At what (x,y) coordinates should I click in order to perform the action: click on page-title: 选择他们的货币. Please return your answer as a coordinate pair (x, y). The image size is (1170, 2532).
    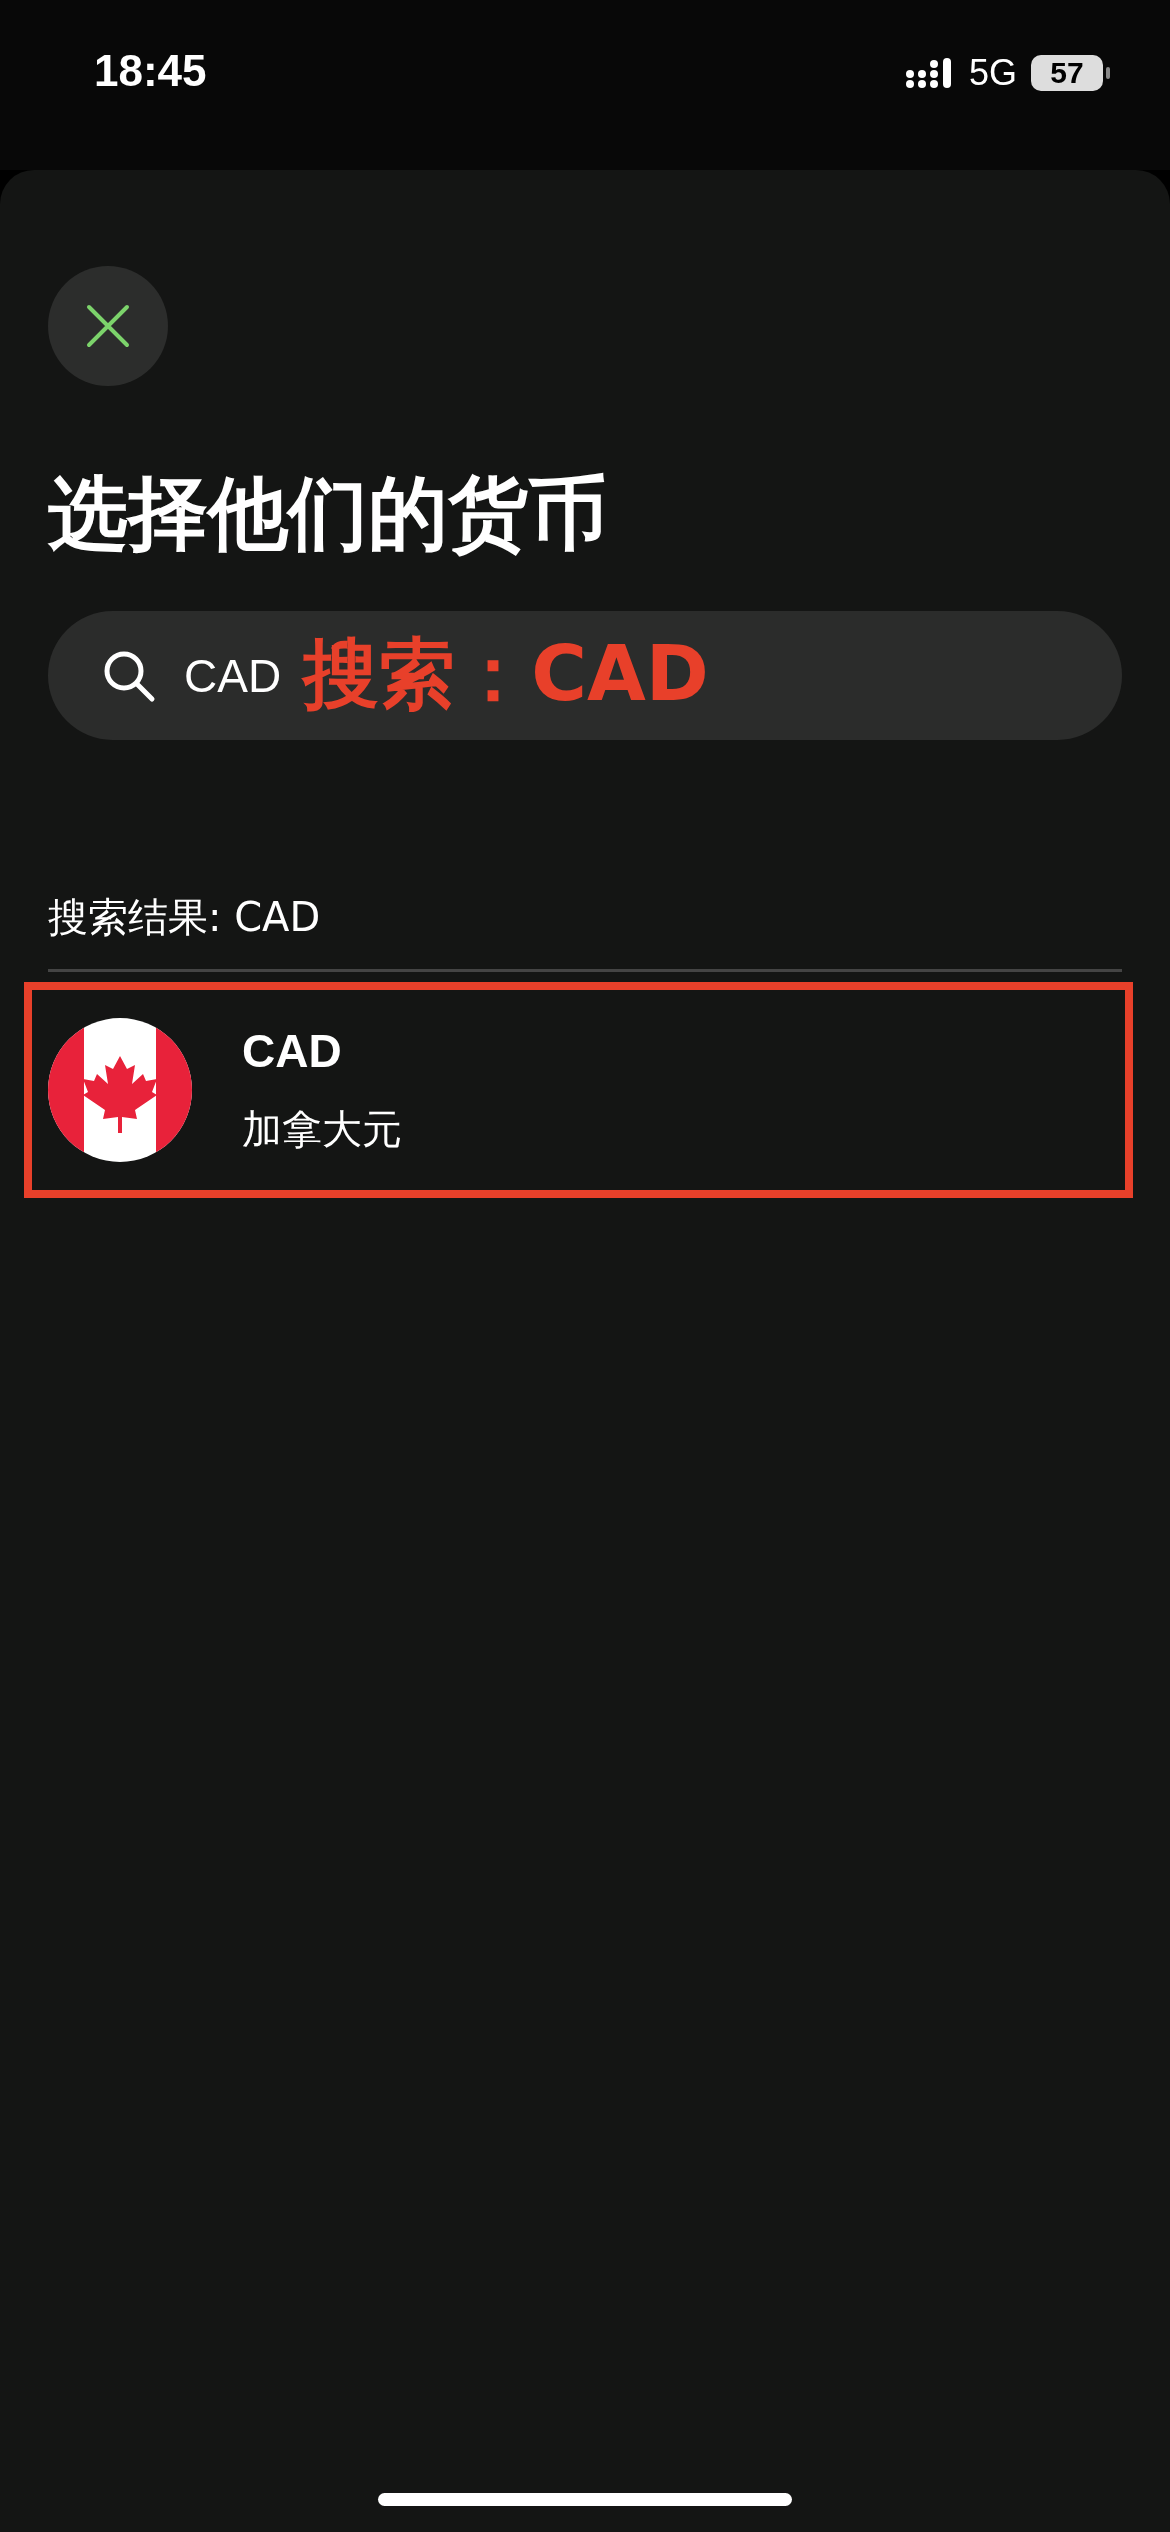
    Looking at the image, I should click on (328, 514).